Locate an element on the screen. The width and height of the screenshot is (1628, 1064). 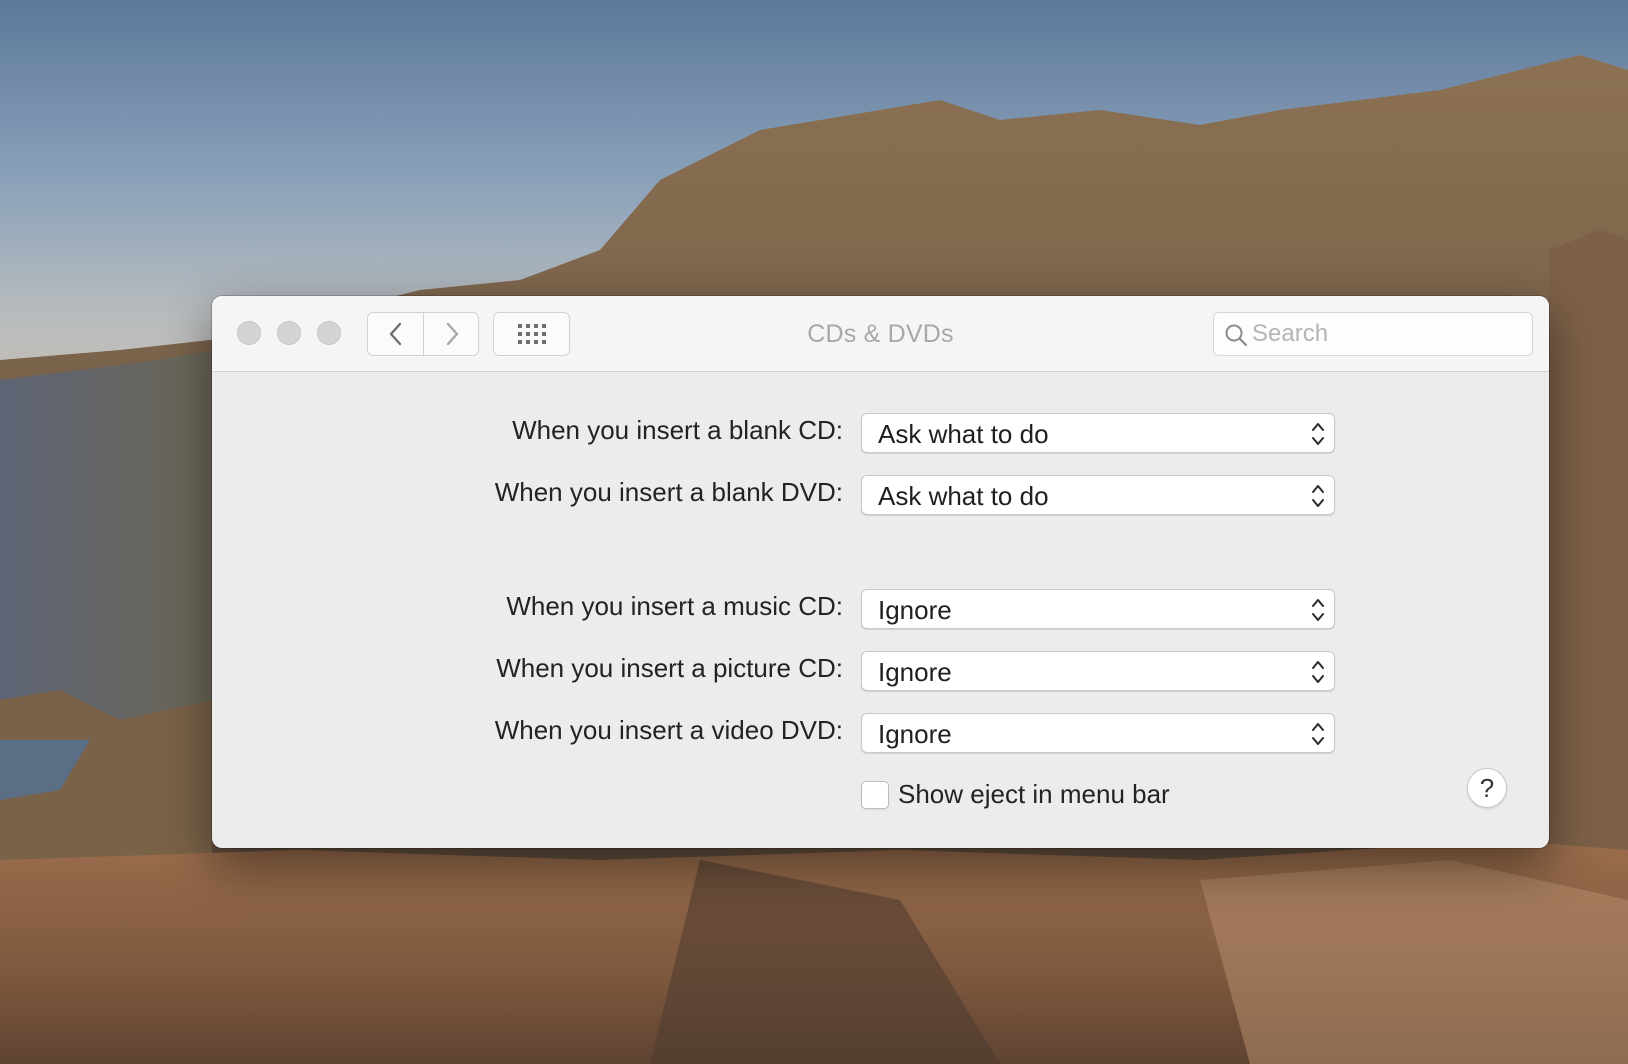
blank-dvd-label: When you insert a blank DVD: is located at coordinates (668, 492).